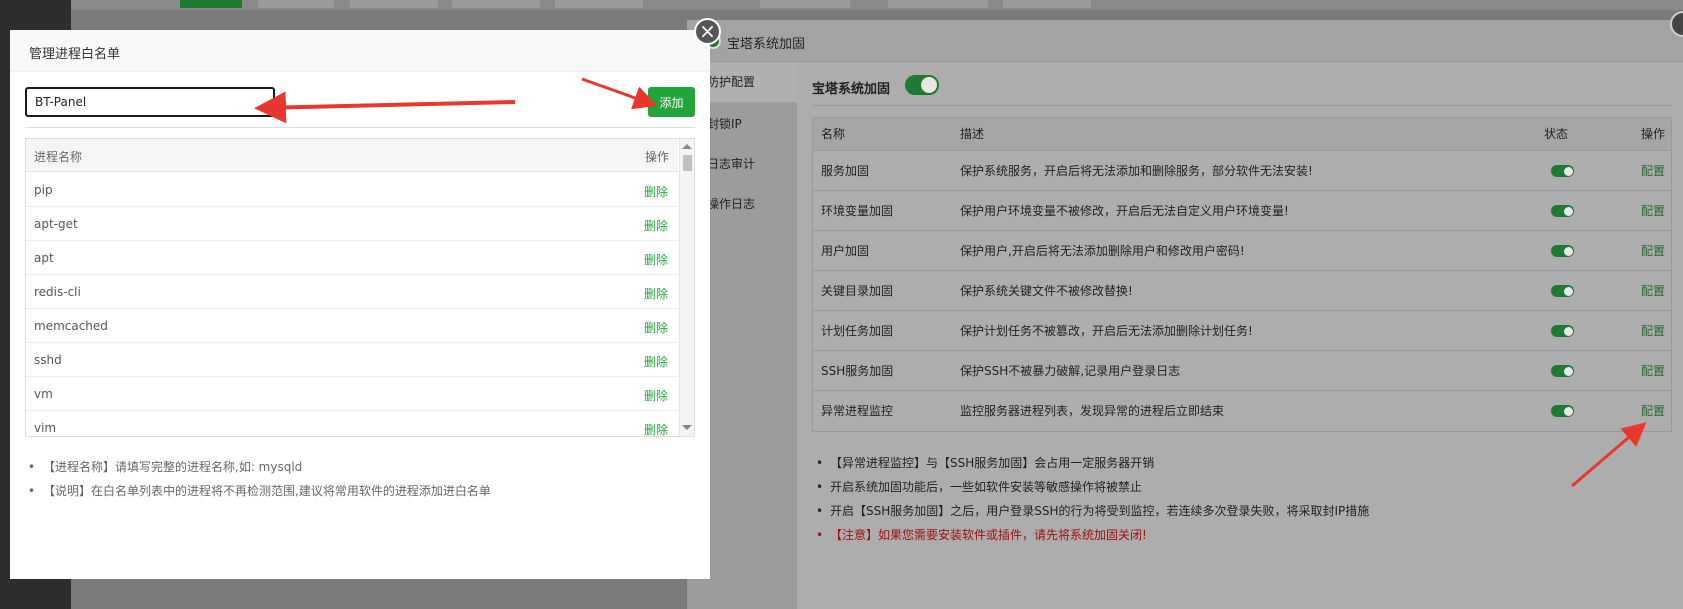  I want to click on table-row: SSH服务加固 保护SSH不被暴力破解,记录用户登录日志 配置, so click(1242, 371).